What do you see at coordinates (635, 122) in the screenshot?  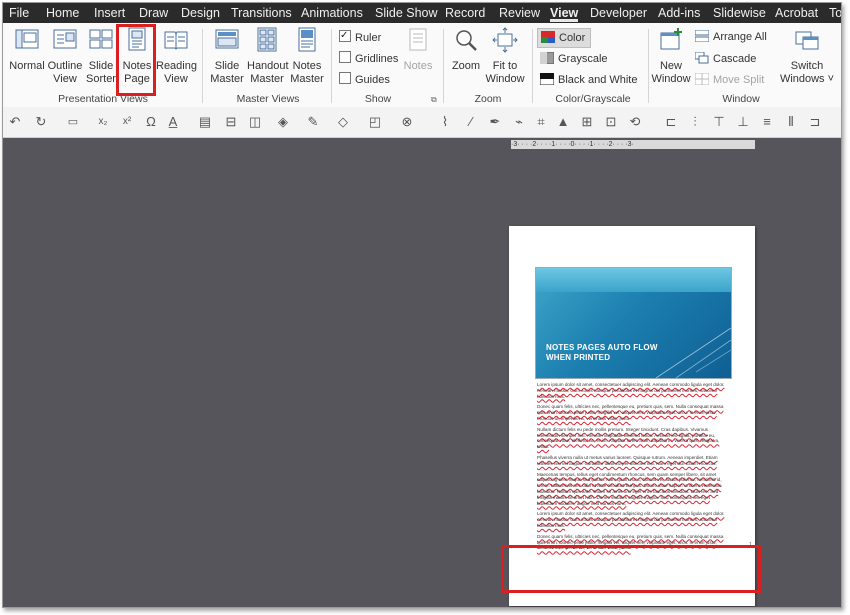 I see `rotate-icon: ⟲` at bounding box center [635, 122].